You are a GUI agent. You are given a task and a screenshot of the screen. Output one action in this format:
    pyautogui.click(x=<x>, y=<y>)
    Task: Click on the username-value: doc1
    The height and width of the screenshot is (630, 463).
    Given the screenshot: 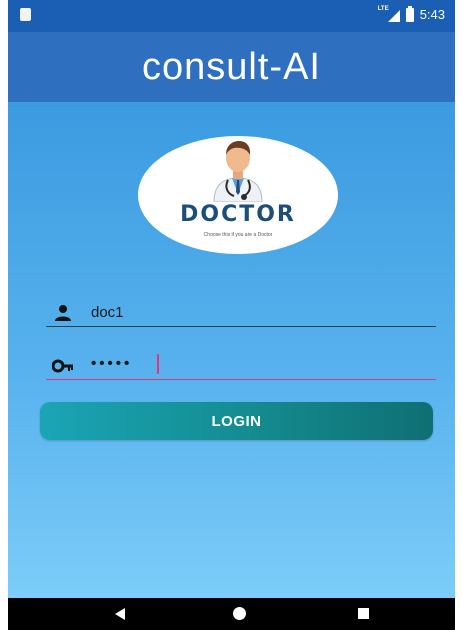 What is the action you would take?
    pyautogui.click(x=107, y=312)
    